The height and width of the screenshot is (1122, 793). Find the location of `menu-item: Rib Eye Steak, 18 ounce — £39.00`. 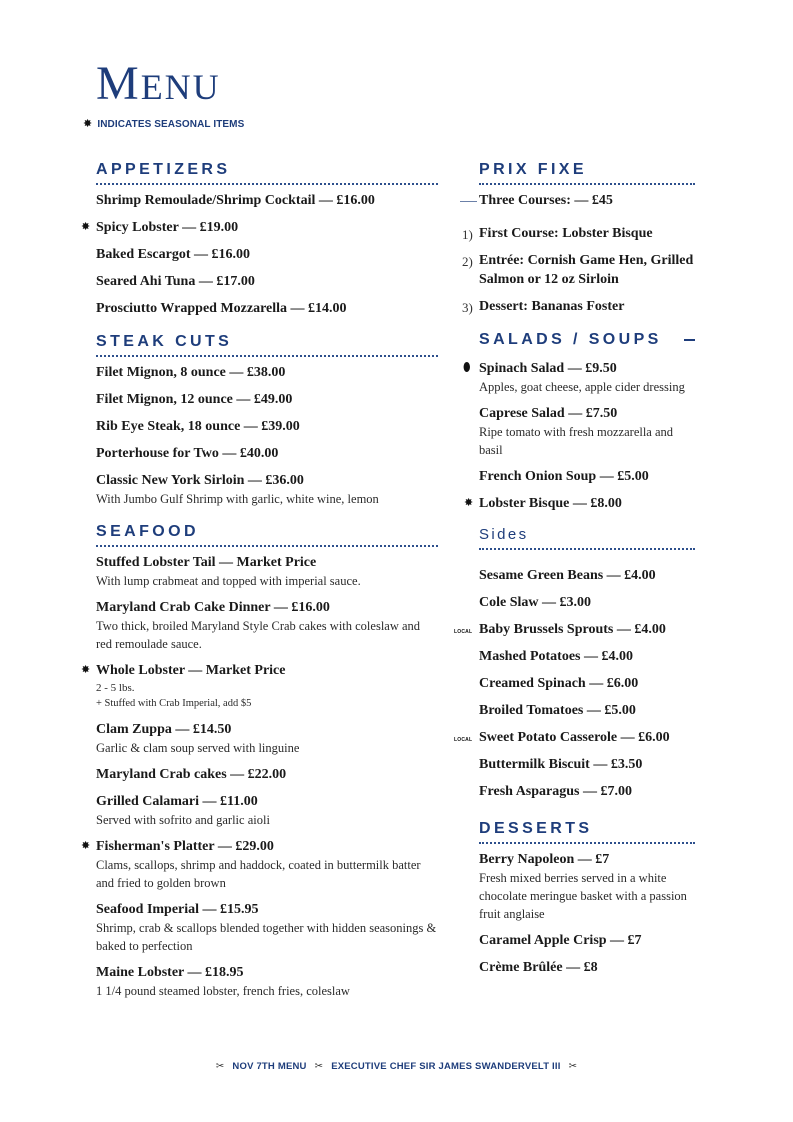

menu-item: Rib Eye Steak, 18 ounce — £39.00 is located at coordinates (267, 426).